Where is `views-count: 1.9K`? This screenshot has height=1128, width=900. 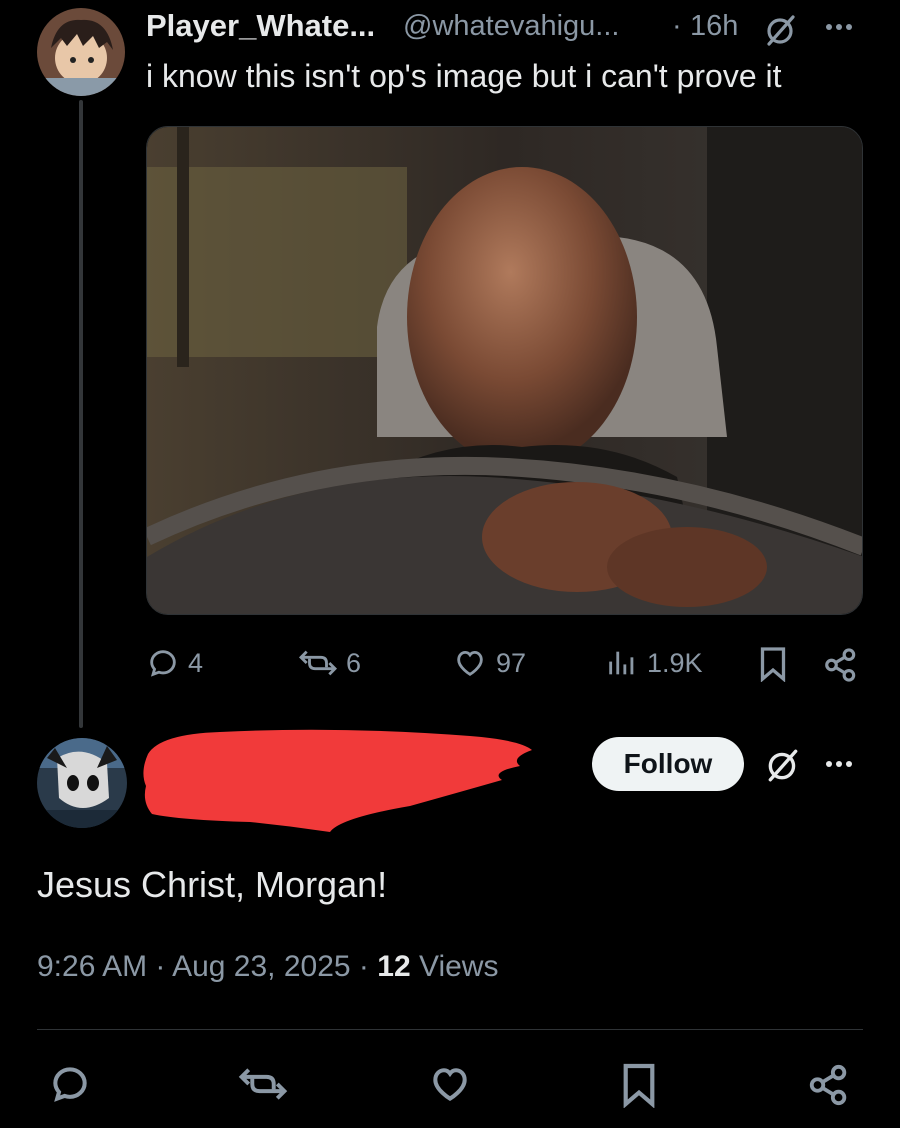
views-count: 1.9K is located at coordinates (675, 662).